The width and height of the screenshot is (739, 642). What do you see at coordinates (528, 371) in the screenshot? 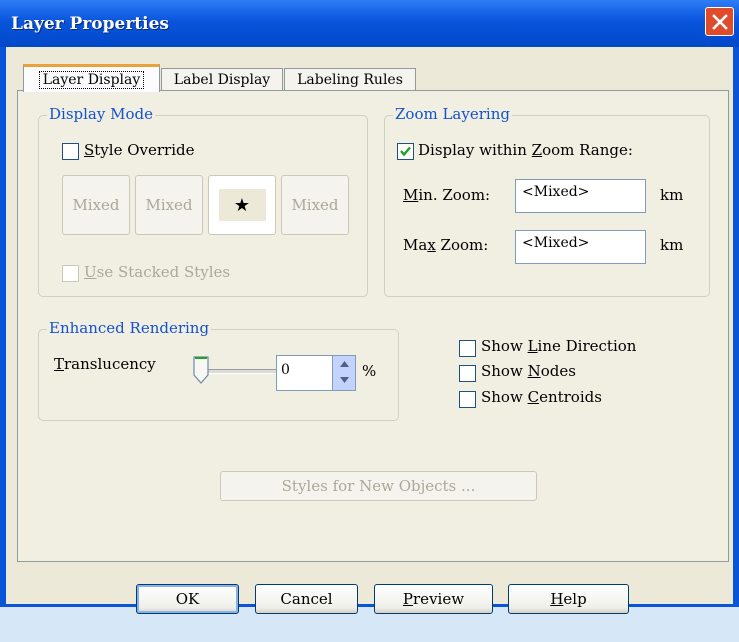
I see `show-nodes-label: Show Nodes` at bounding box center [528, 371].